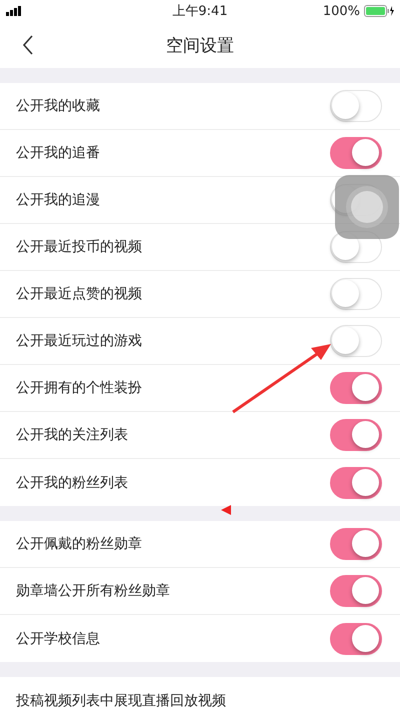 The image size is (400, 712). What do you see at coordinates (14, 11) in the screenshot?
I see `signal-icon` at bounding box center [14, 11].